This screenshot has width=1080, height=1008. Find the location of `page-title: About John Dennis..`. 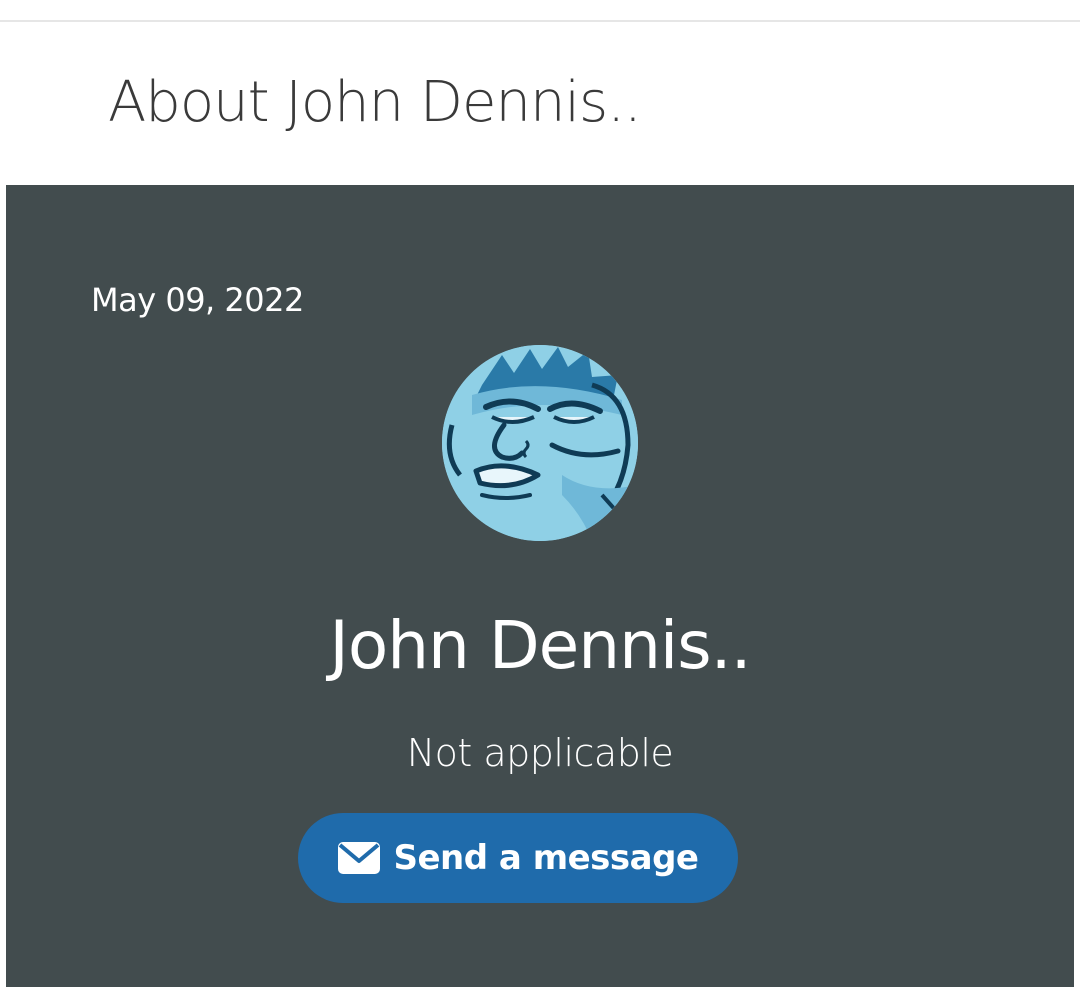

page-title: About John Dennis.. is located at coordinates (375, 102).